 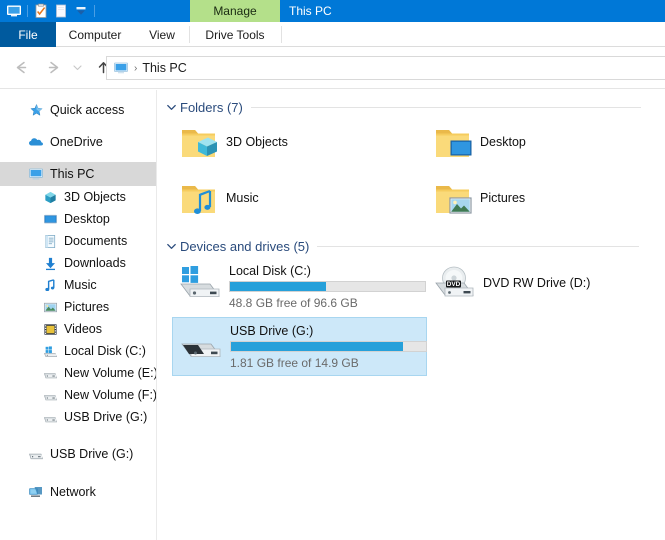 I want to click on star-pin-icon, so click(x=36, y=110).